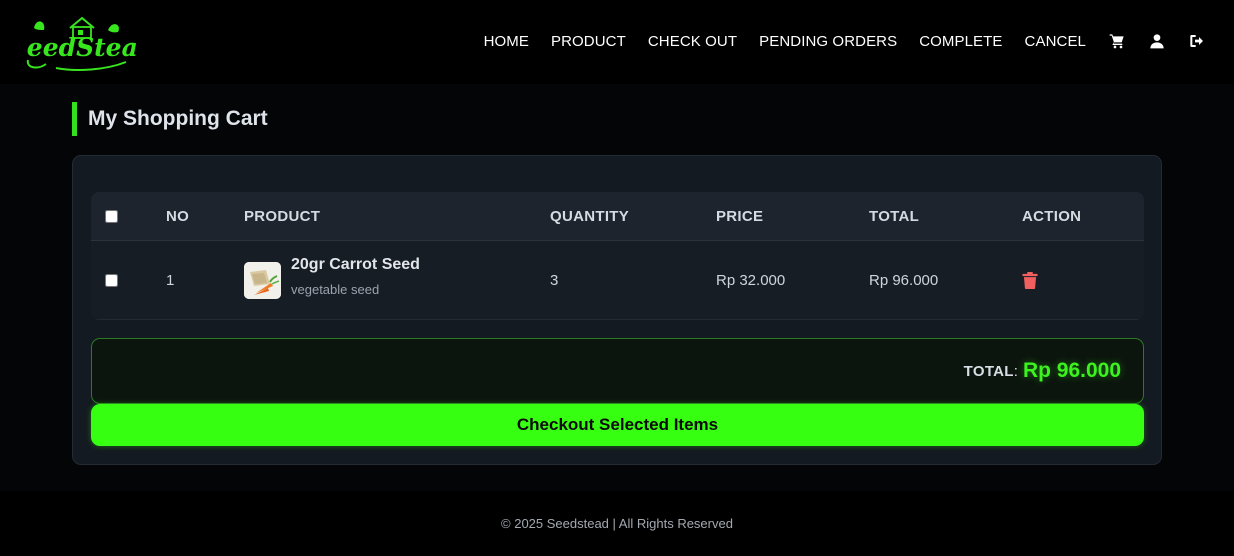 The image size is (1234, 556). What do you see at coordinates (1030, 280) in the screenshot?
I see `trash-icon` at bounding box center [1030, 280].